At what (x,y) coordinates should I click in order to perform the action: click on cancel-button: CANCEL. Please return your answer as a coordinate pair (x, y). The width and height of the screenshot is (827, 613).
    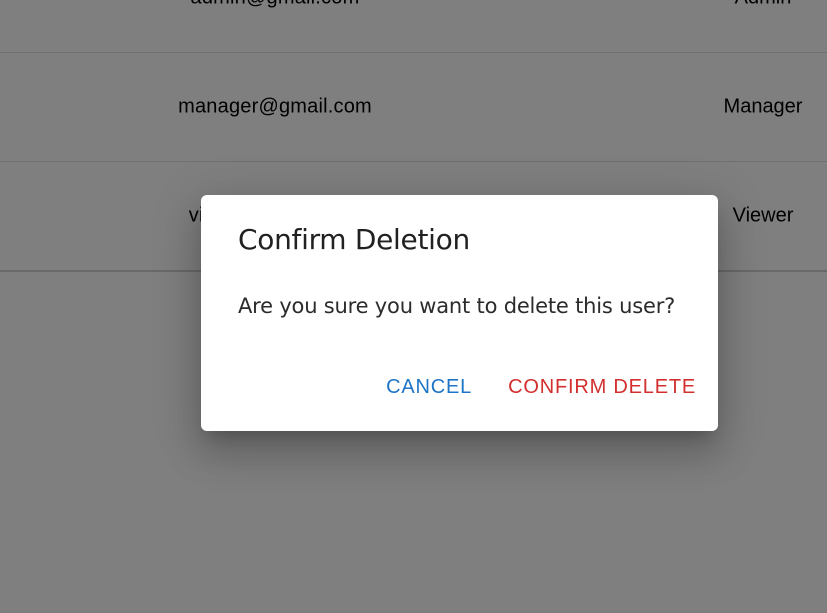
    Looking at the image, I should click on (429, 387).